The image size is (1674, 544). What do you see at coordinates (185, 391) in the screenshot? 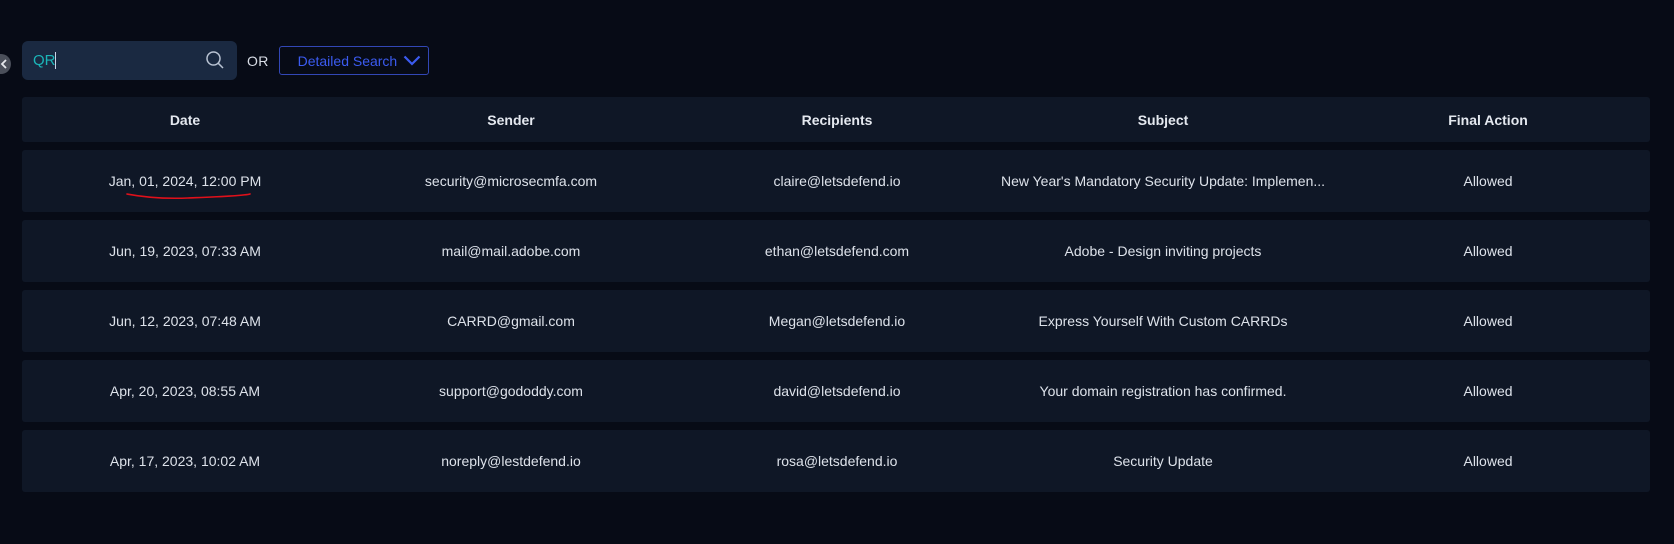
I see `date-cell: Apr, 20, 2023, 08:55 AM` at bounding box center [185, 391].